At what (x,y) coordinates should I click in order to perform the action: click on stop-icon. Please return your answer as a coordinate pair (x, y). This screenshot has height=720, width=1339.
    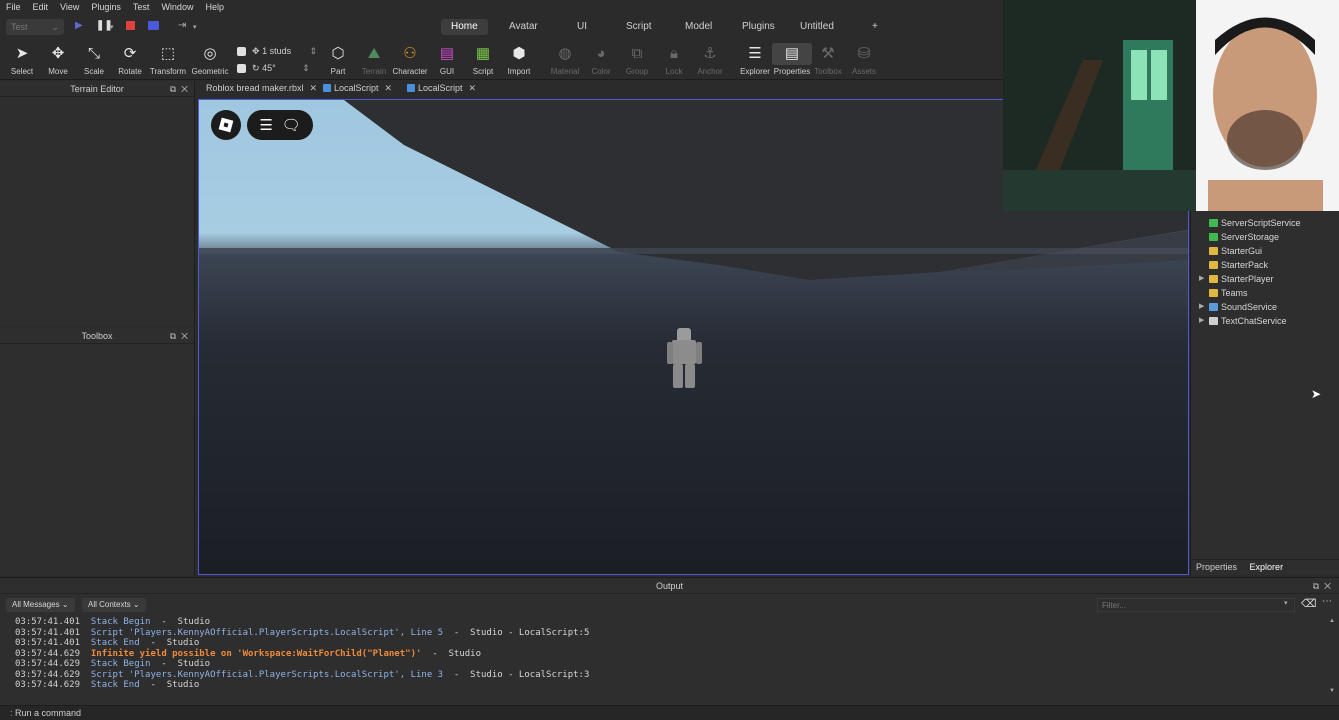
    Looking at the image, I should click on (130, 25).